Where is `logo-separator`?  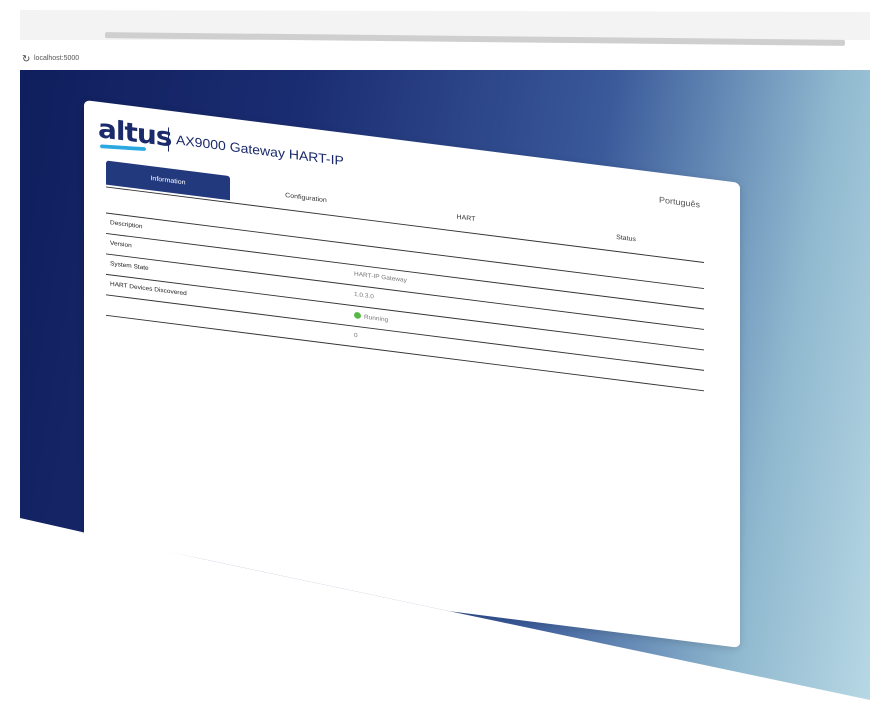
logo-separator is located at coordinates (168, 139).